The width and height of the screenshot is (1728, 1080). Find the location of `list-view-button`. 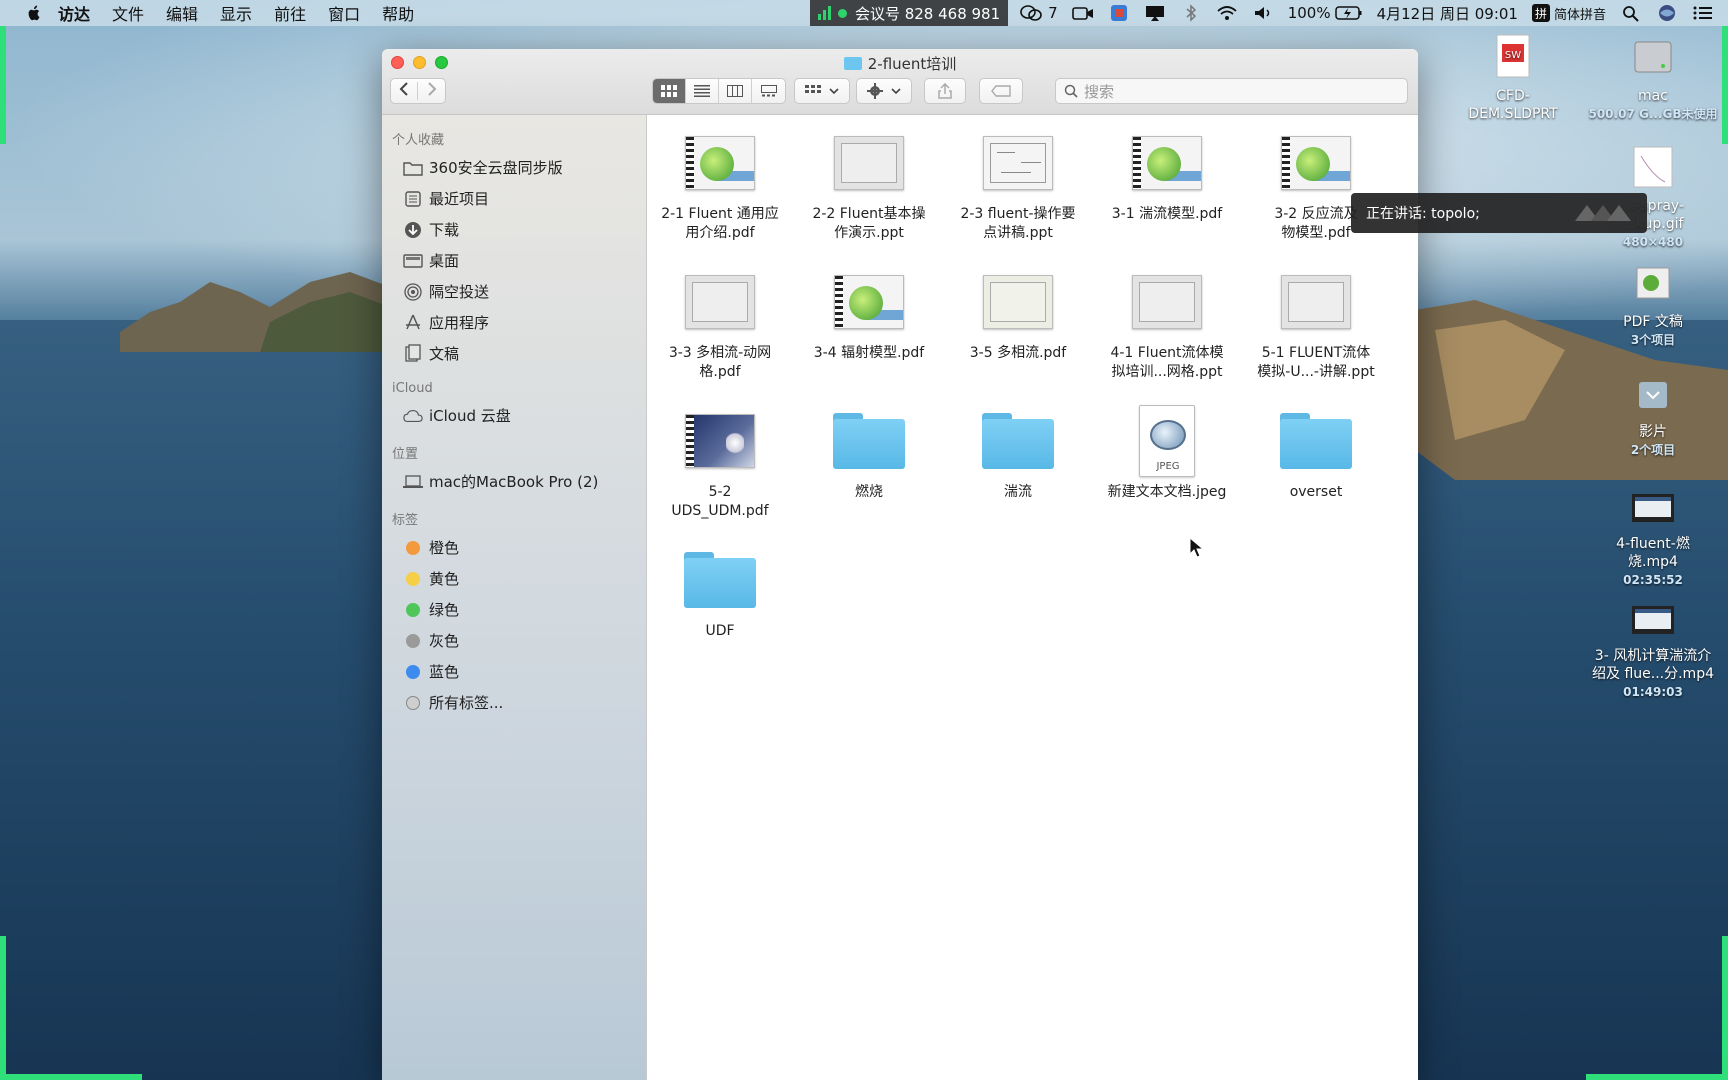

list-view-button is located at coordinates (702, 91).